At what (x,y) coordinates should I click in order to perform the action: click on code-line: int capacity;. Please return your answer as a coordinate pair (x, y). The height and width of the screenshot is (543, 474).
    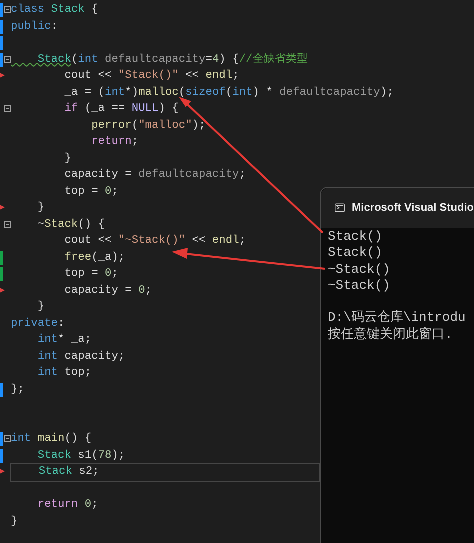
    Looking at the image, I should click on (81, 357).